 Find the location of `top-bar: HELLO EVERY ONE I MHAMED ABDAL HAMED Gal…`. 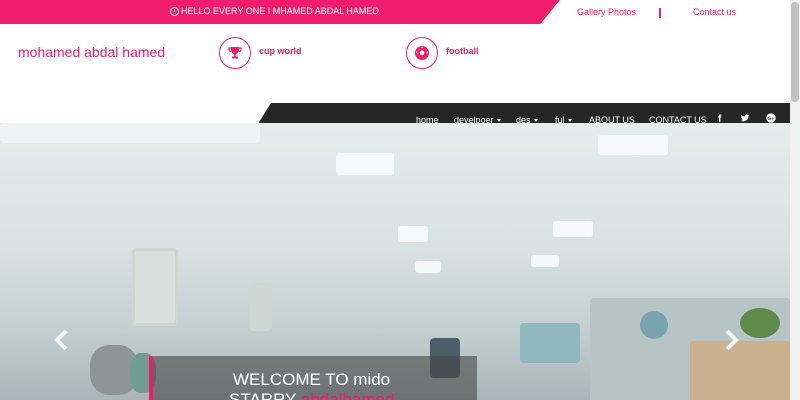

top-bar: HELLO EVERY ONE I MHAMED ABDAL HAMED Gal… is located at coordinates (395, 12).